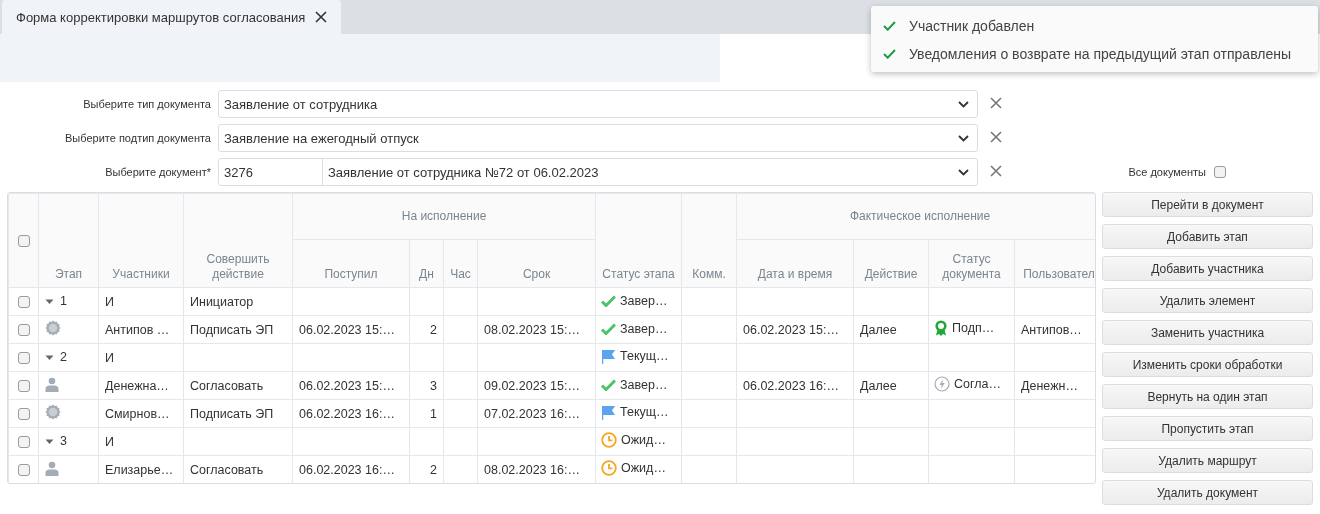 This screenshot has width=1320, height=514. Describe the element at coordinates (536, 263) in the screenshot. I see `column-header: Срок` at that location.